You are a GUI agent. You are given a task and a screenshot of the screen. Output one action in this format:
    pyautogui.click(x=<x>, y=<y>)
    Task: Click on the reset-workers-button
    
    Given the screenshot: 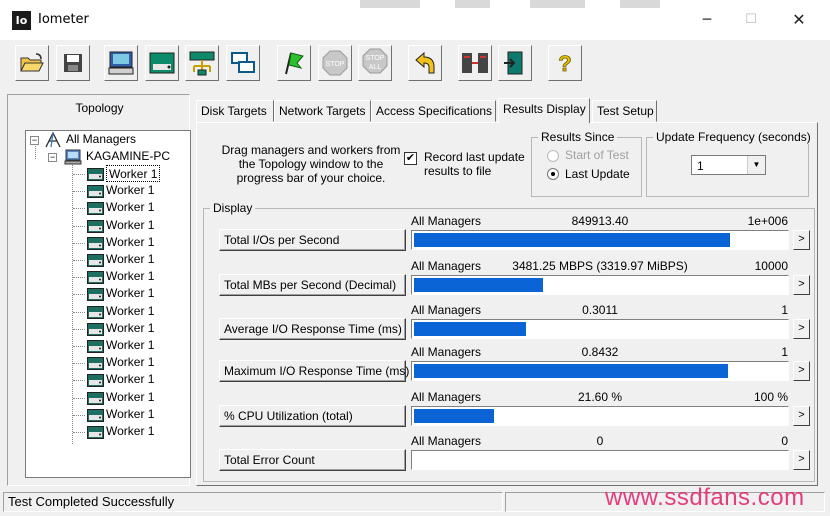 What is the action you would take?
    pyautogui.click(x=425, y=63)
    